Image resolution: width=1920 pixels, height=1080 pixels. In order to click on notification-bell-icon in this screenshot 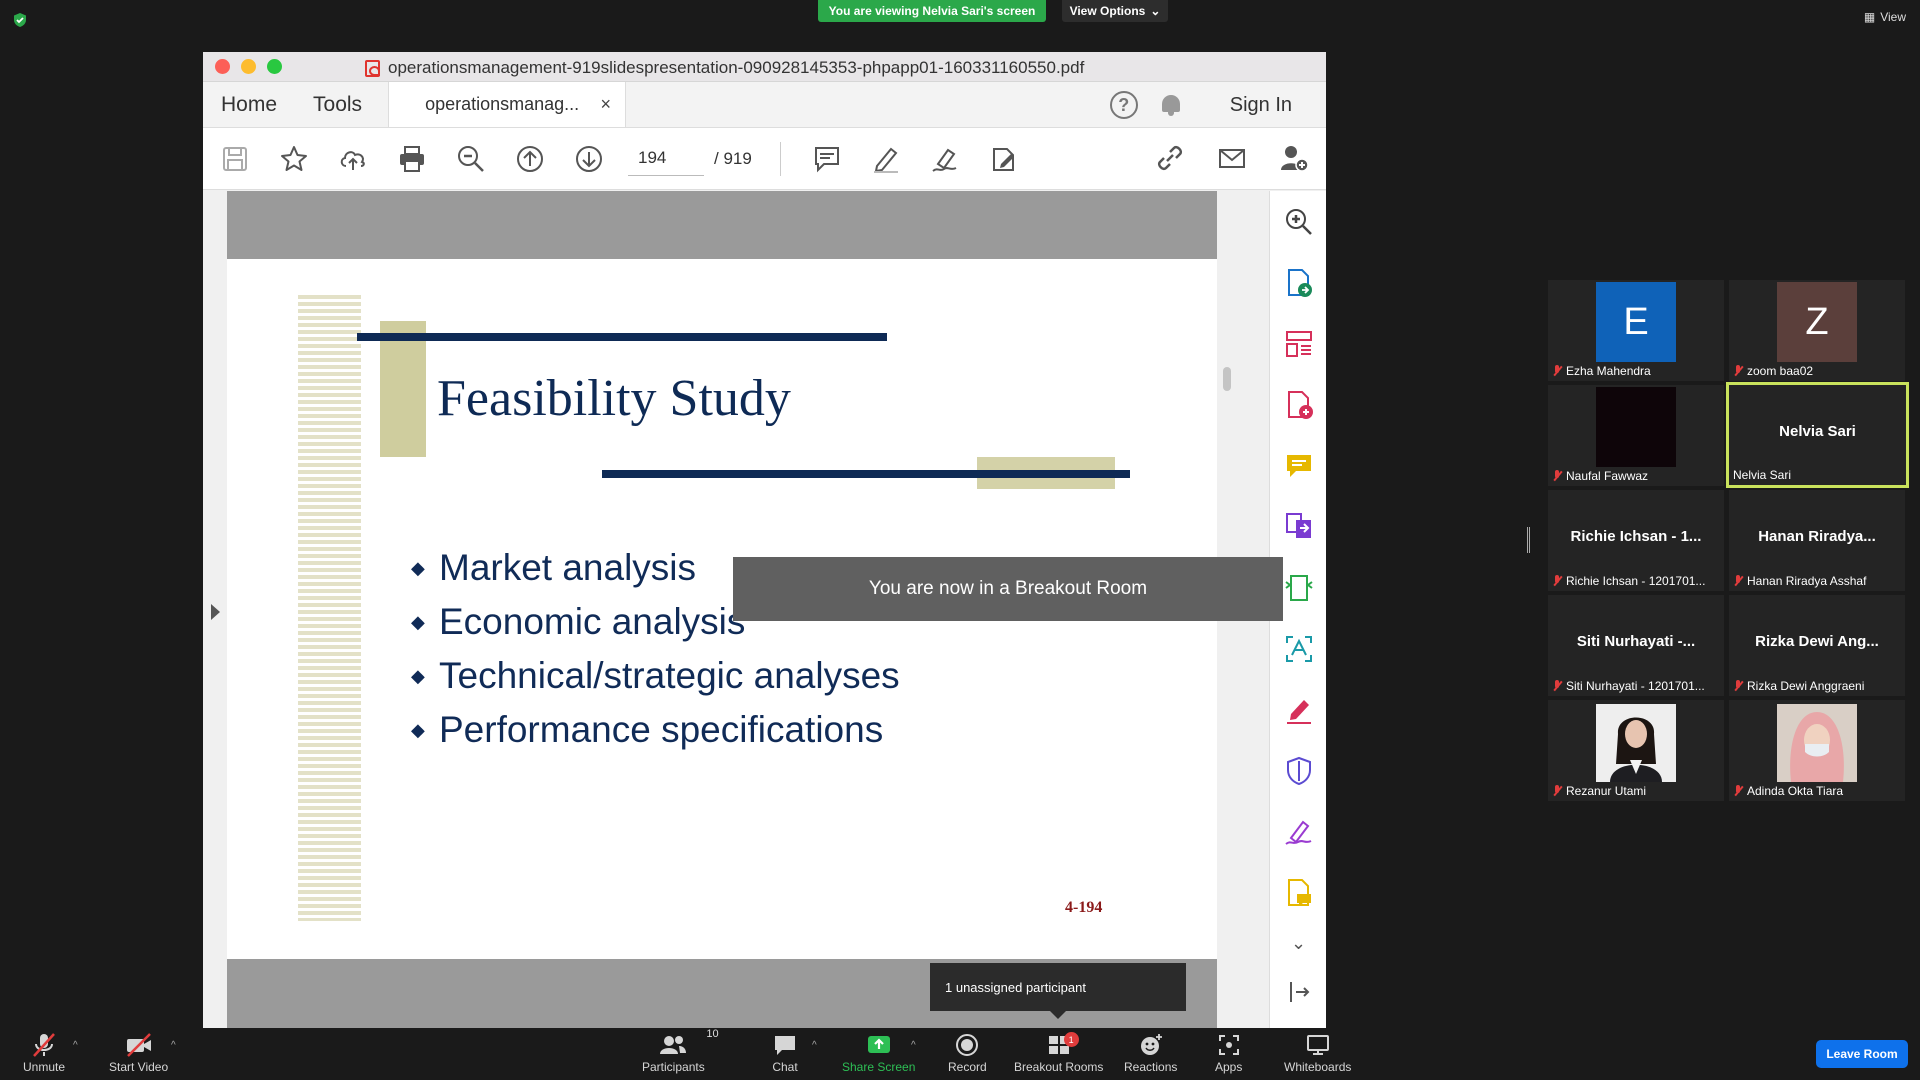, I will do `click(1171, 105)`.